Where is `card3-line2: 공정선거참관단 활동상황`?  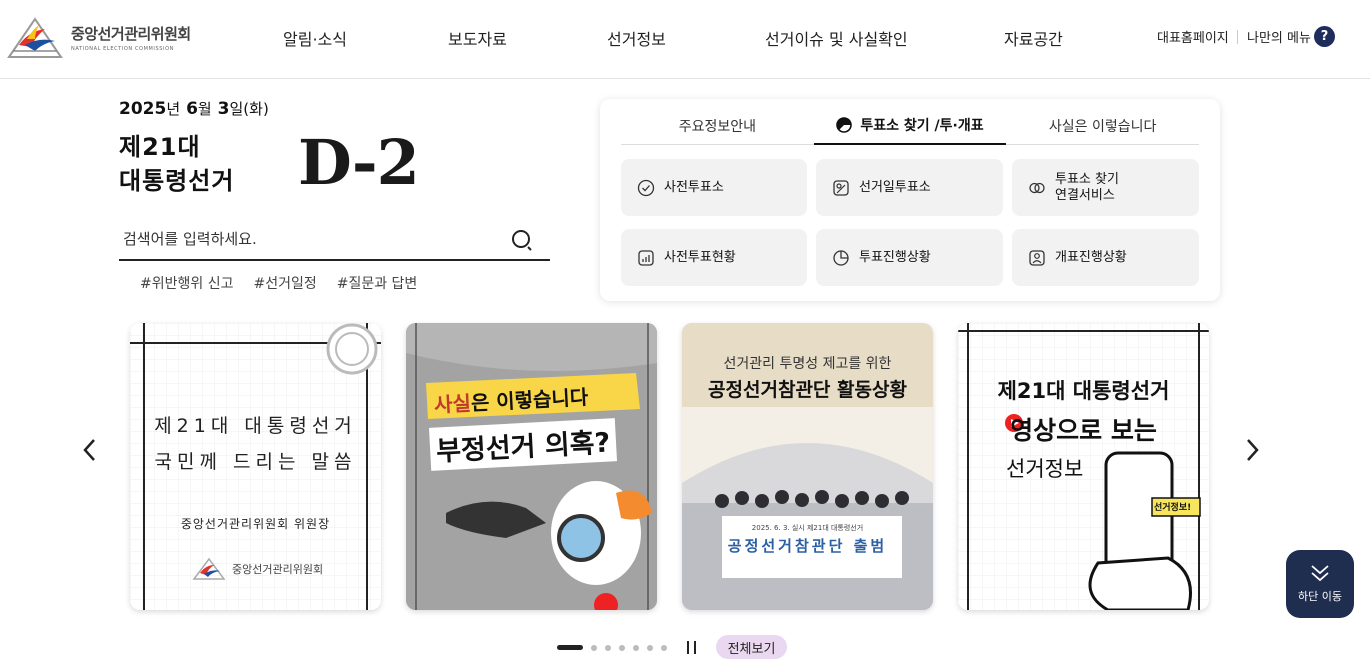
card3-line2: 공정선거참관단 활동상황 is located at coordinates (807, 390).